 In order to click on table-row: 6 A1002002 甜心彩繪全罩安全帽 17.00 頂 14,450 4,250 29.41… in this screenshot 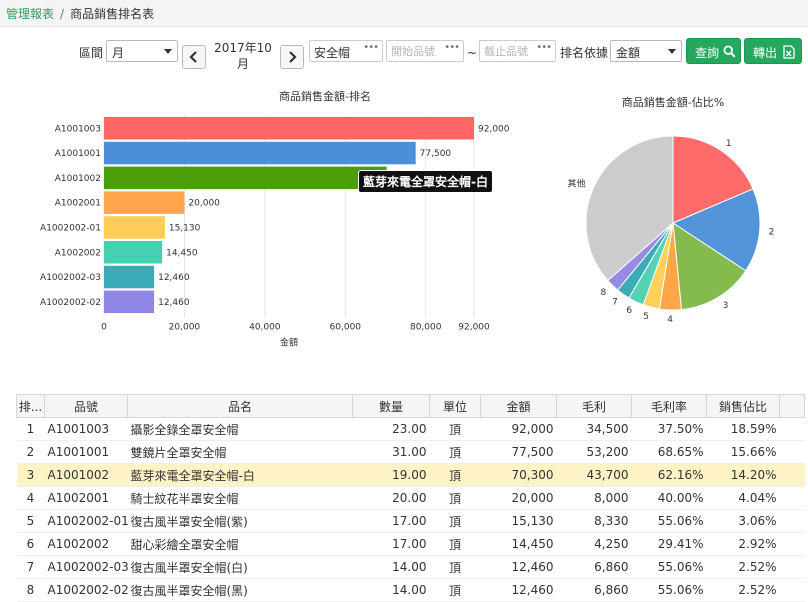, I will do `click(410, 544)`.